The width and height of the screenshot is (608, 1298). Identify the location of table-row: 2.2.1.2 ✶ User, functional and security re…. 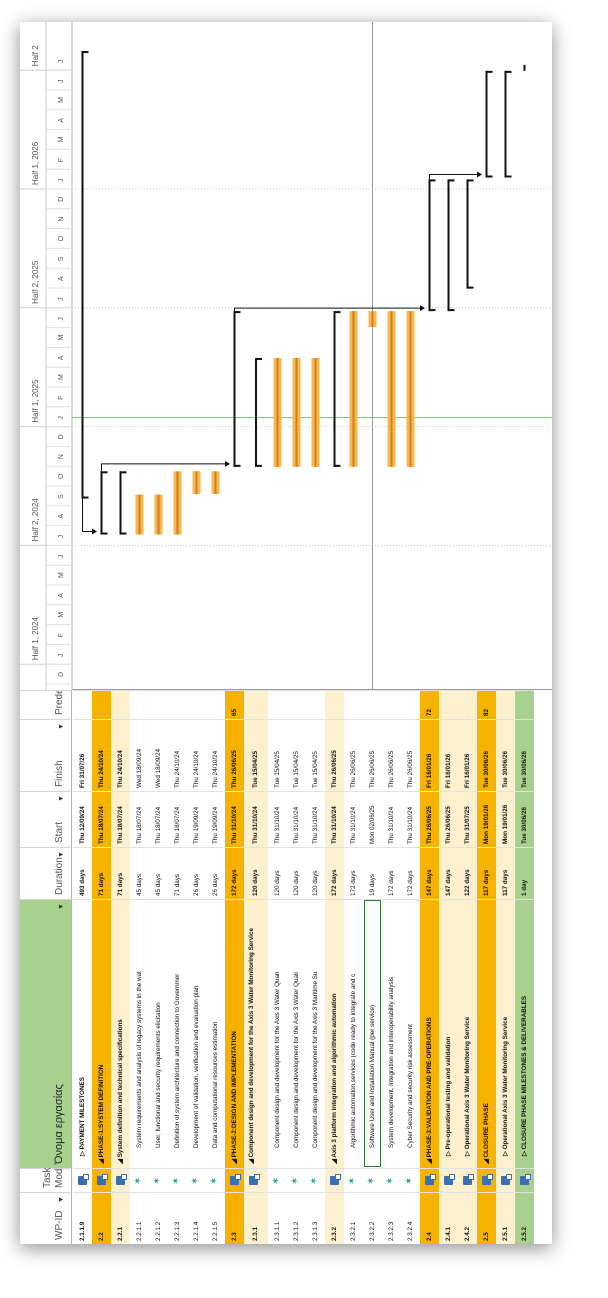
(158, 967).